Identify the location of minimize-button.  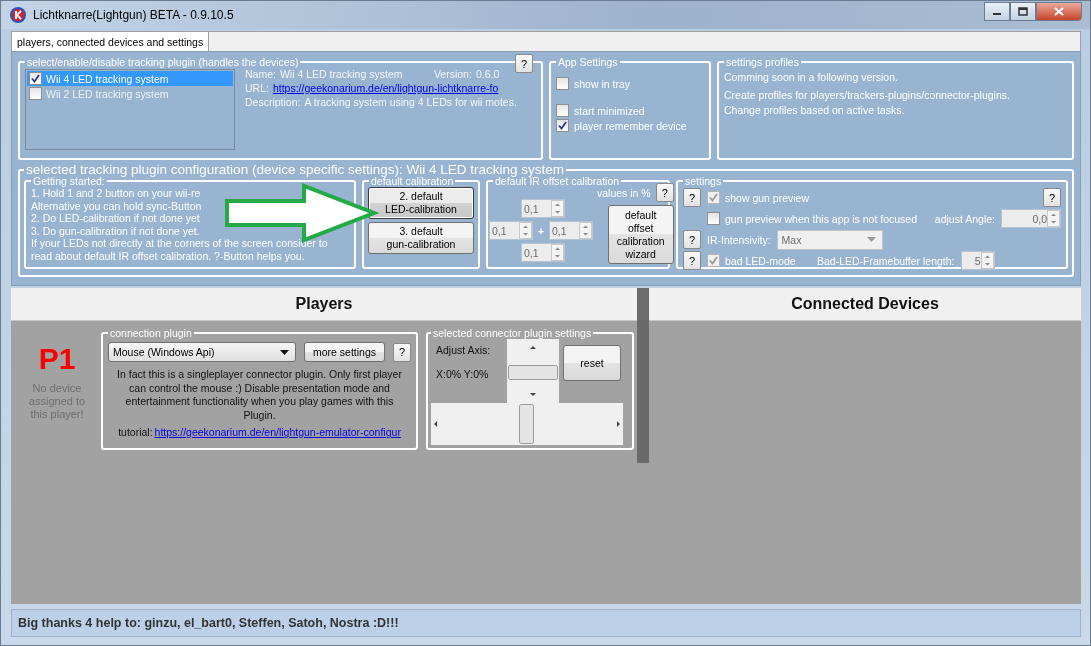
(997, 11).